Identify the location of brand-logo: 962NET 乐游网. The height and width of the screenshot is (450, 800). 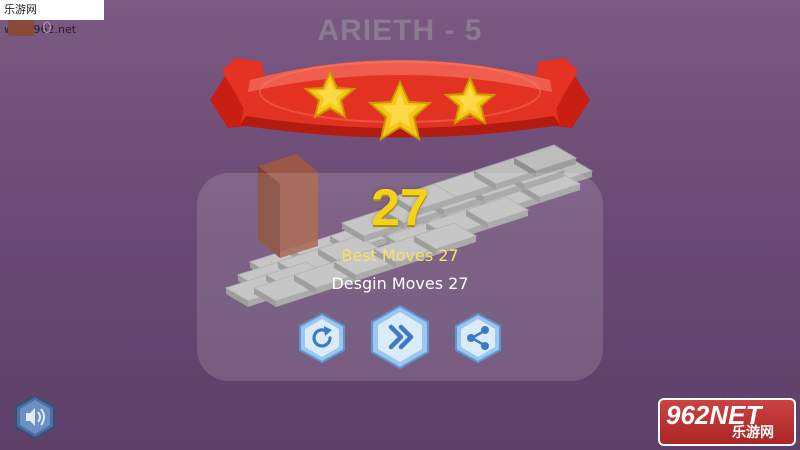
(727, 422).